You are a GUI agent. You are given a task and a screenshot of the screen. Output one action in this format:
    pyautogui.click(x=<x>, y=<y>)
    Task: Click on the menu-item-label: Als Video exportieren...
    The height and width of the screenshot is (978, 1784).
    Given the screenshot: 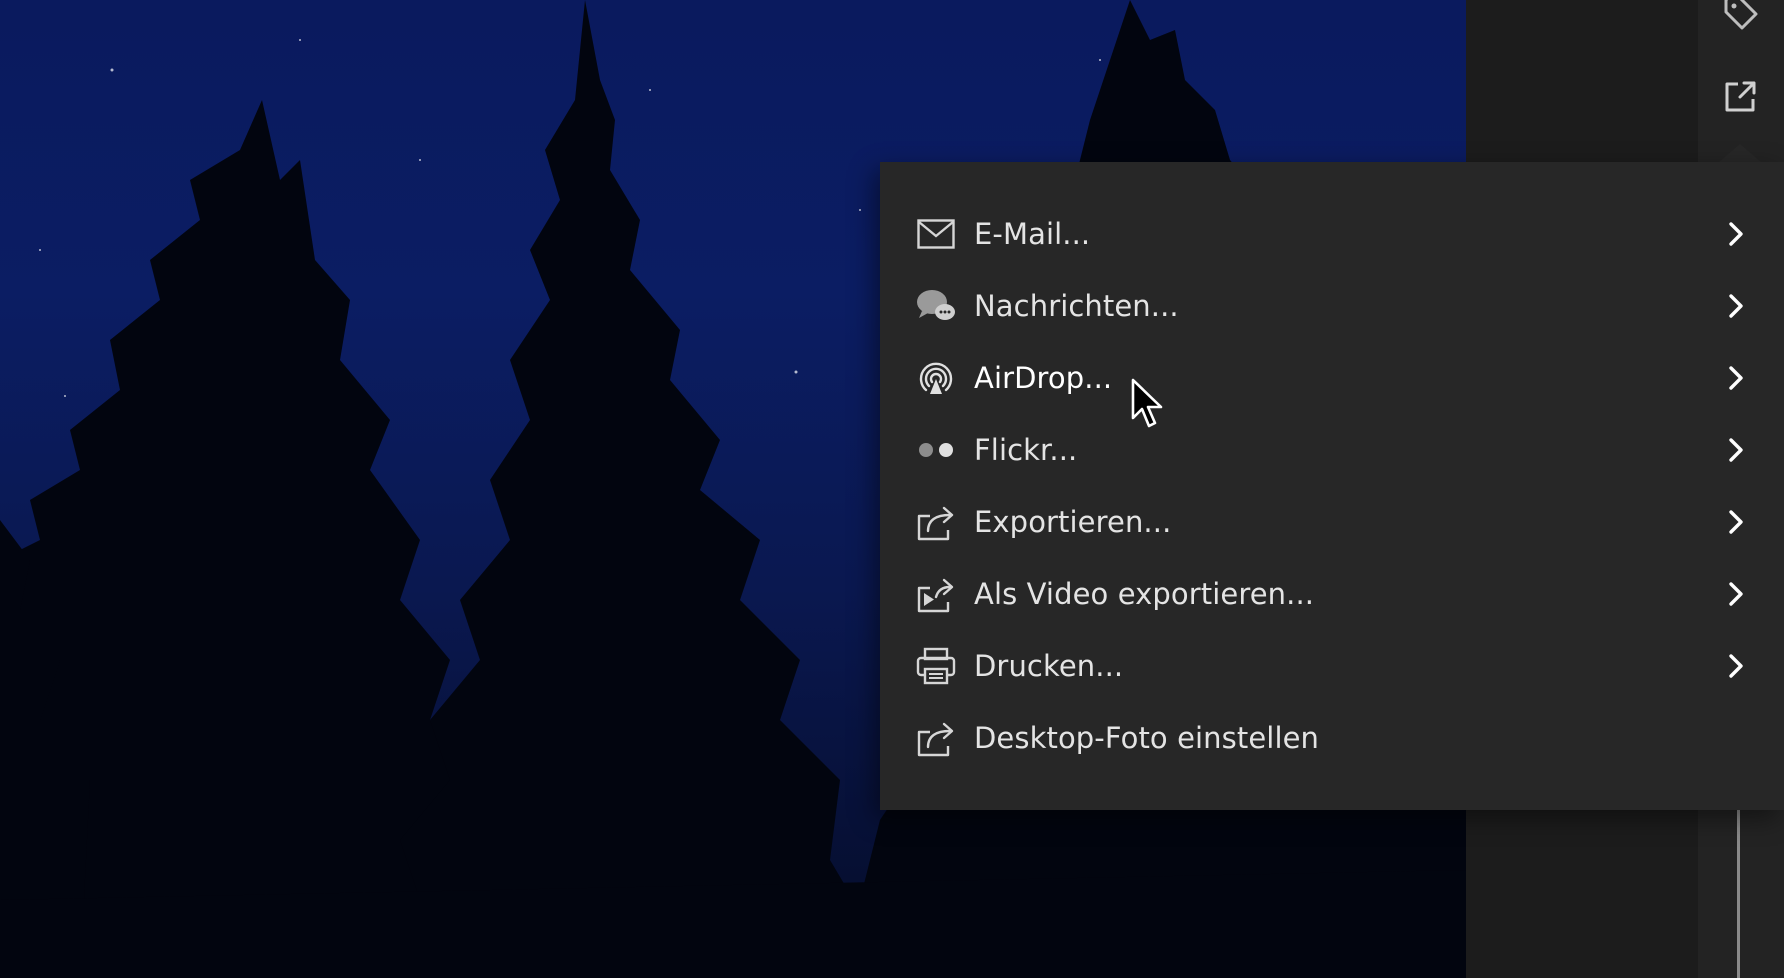 What is the action you would take?
    pyautogui.click(x=1144, y=594)
    